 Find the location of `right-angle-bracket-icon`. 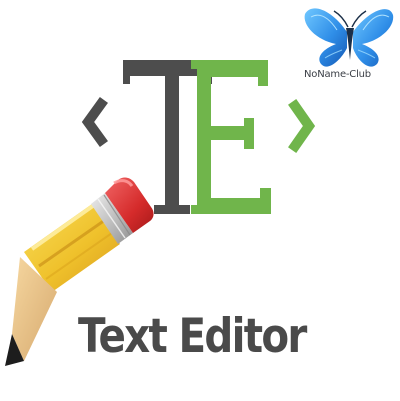

right-angle-bracket-icon is located at coordinates (302, 126).